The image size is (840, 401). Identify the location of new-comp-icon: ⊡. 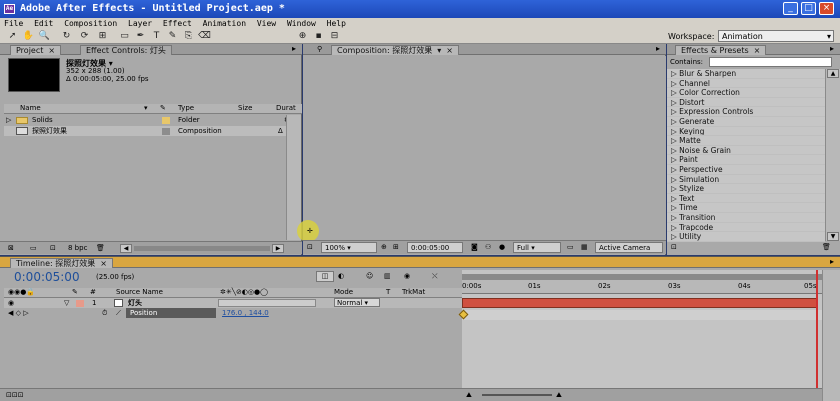
(53, 248).